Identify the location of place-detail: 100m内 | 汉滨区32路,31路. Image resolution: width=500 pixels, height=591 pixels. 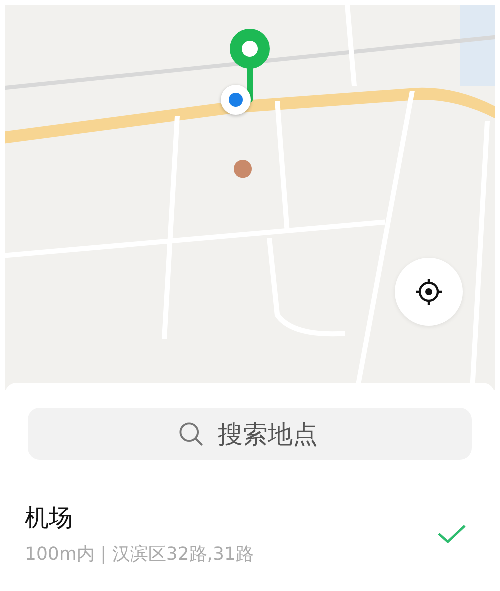
(139, 554).